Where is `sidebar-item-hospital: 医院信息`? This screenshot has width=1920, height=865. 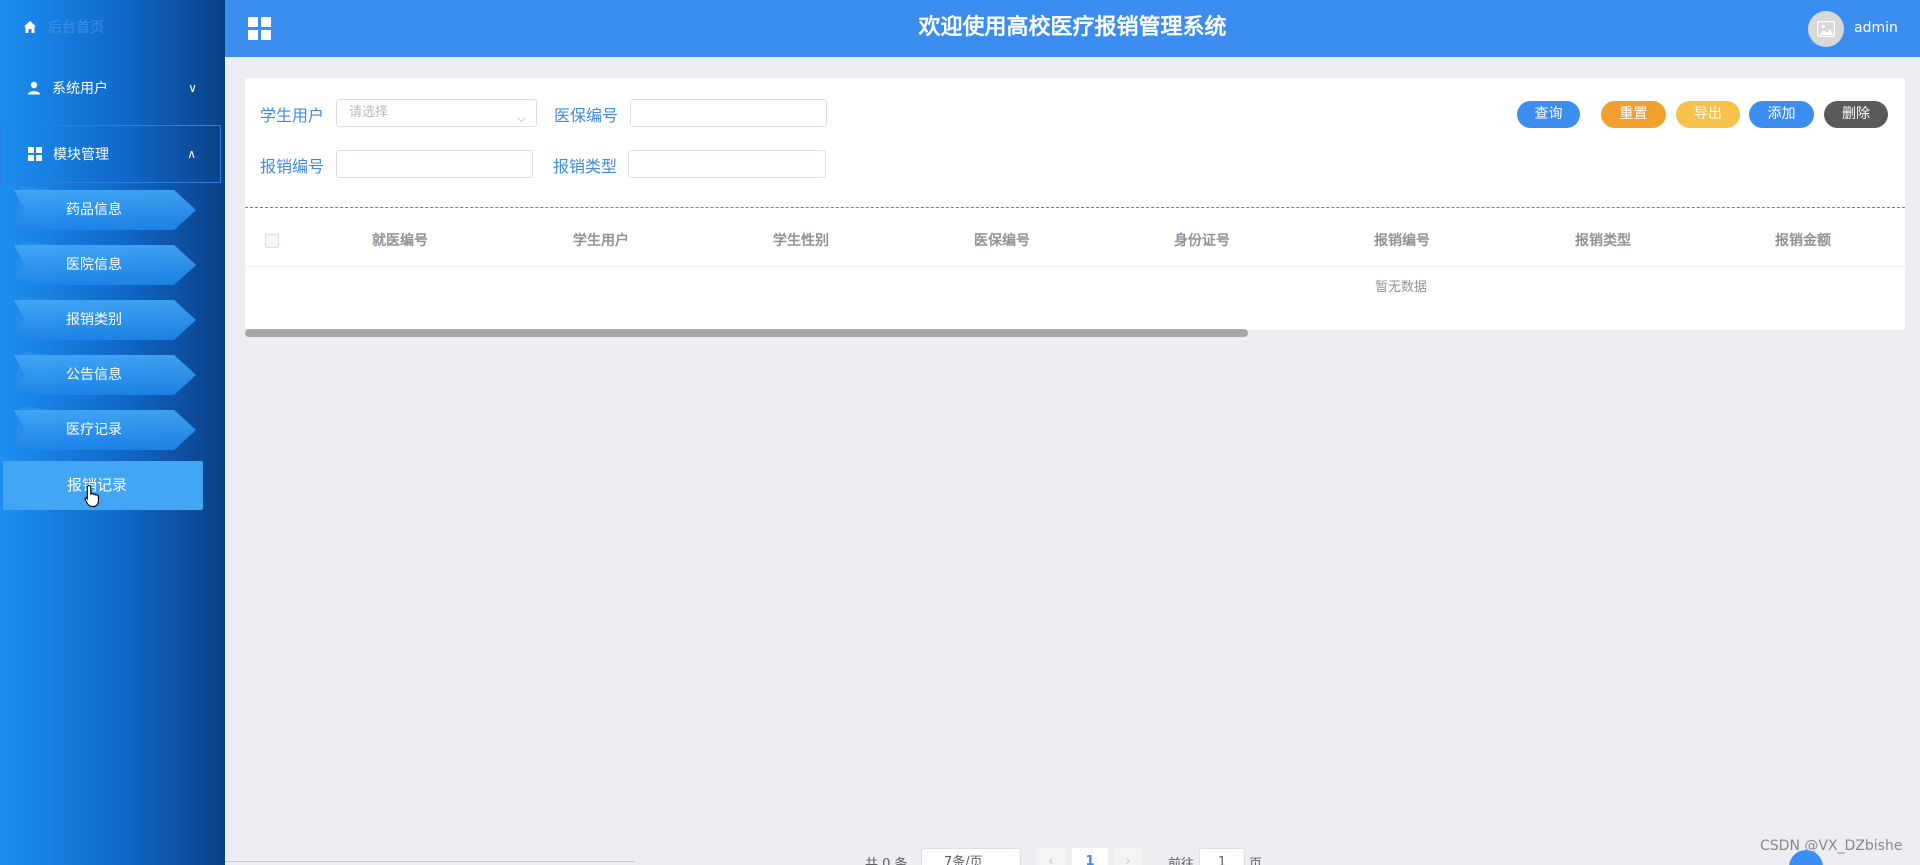 sidebar-item-hospital: 医院信息 is located at coordinates (105, 263).